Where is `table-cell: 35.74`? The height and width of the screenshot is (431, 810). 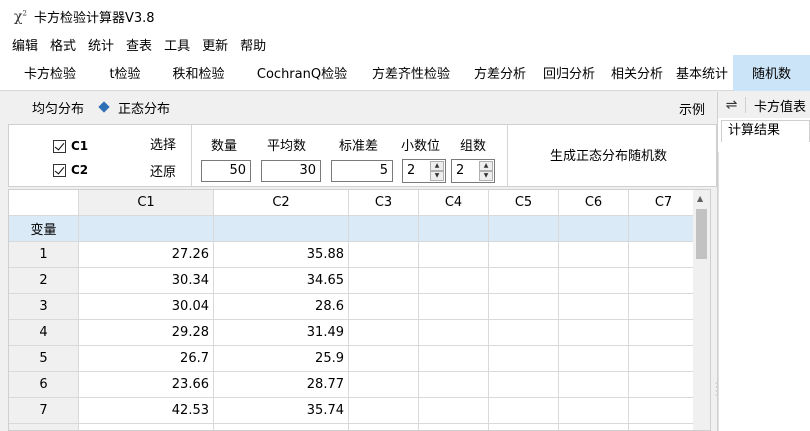
table-cell: 35.74 is located at coordinates (281, 411).